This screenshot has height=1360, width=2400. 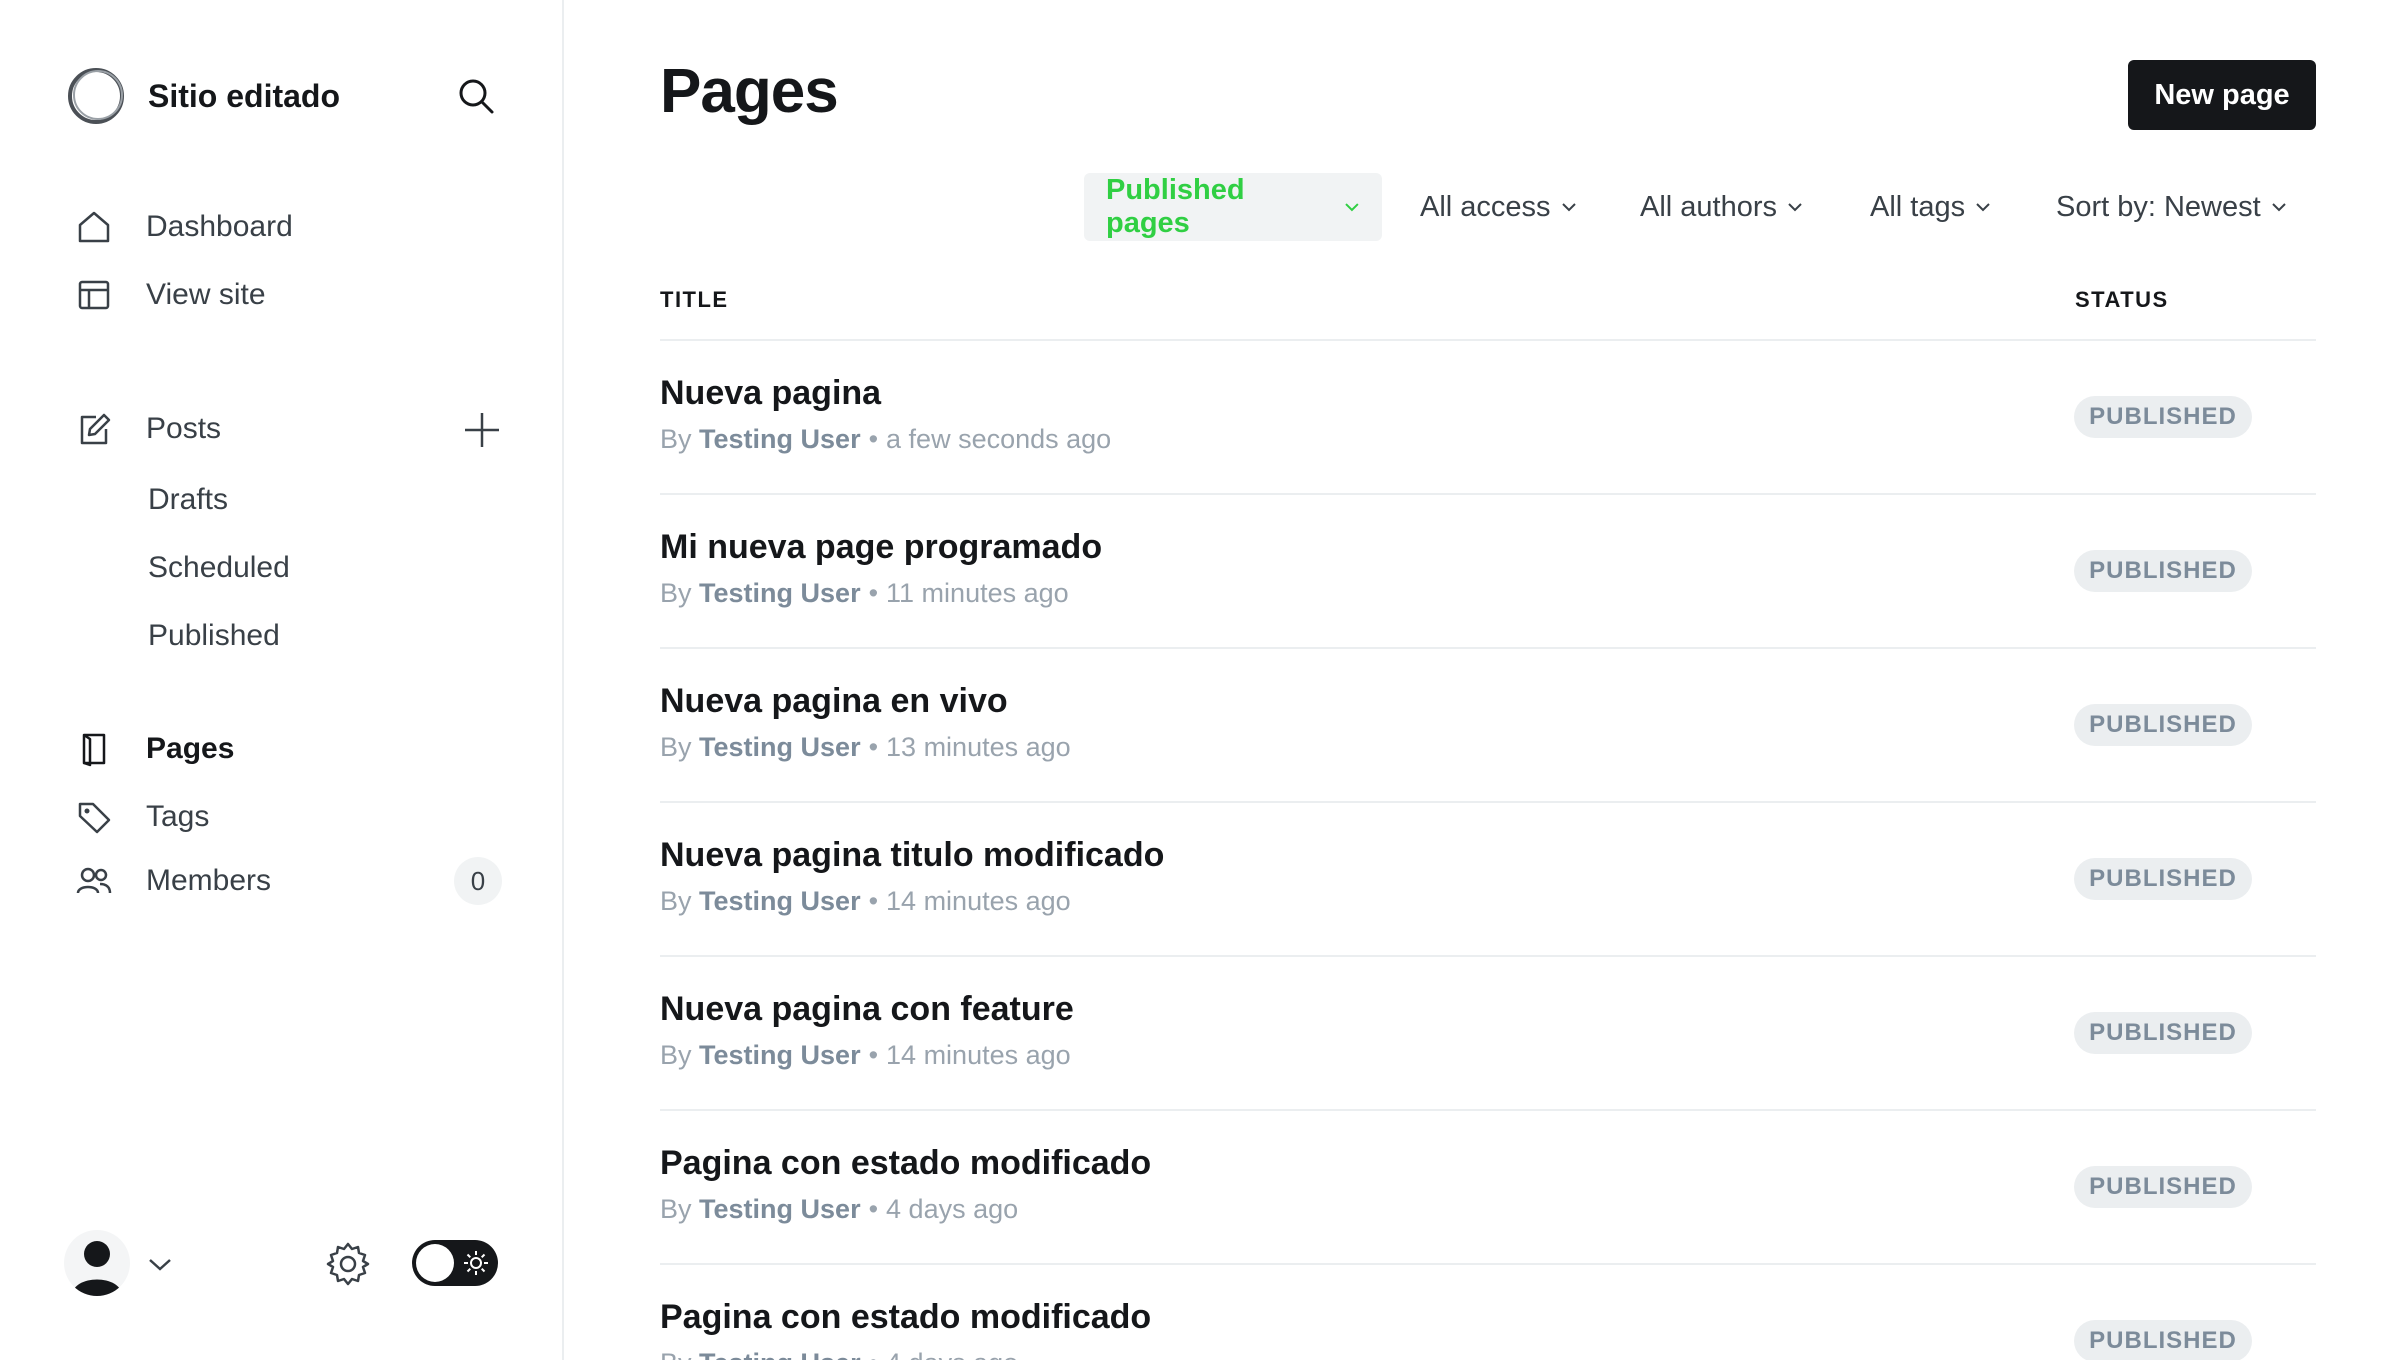 What do you see at coordinates (770, 393) in the screenshot?
I see `page-title-link: Nueva pagina` at bounding box center [770, 393].